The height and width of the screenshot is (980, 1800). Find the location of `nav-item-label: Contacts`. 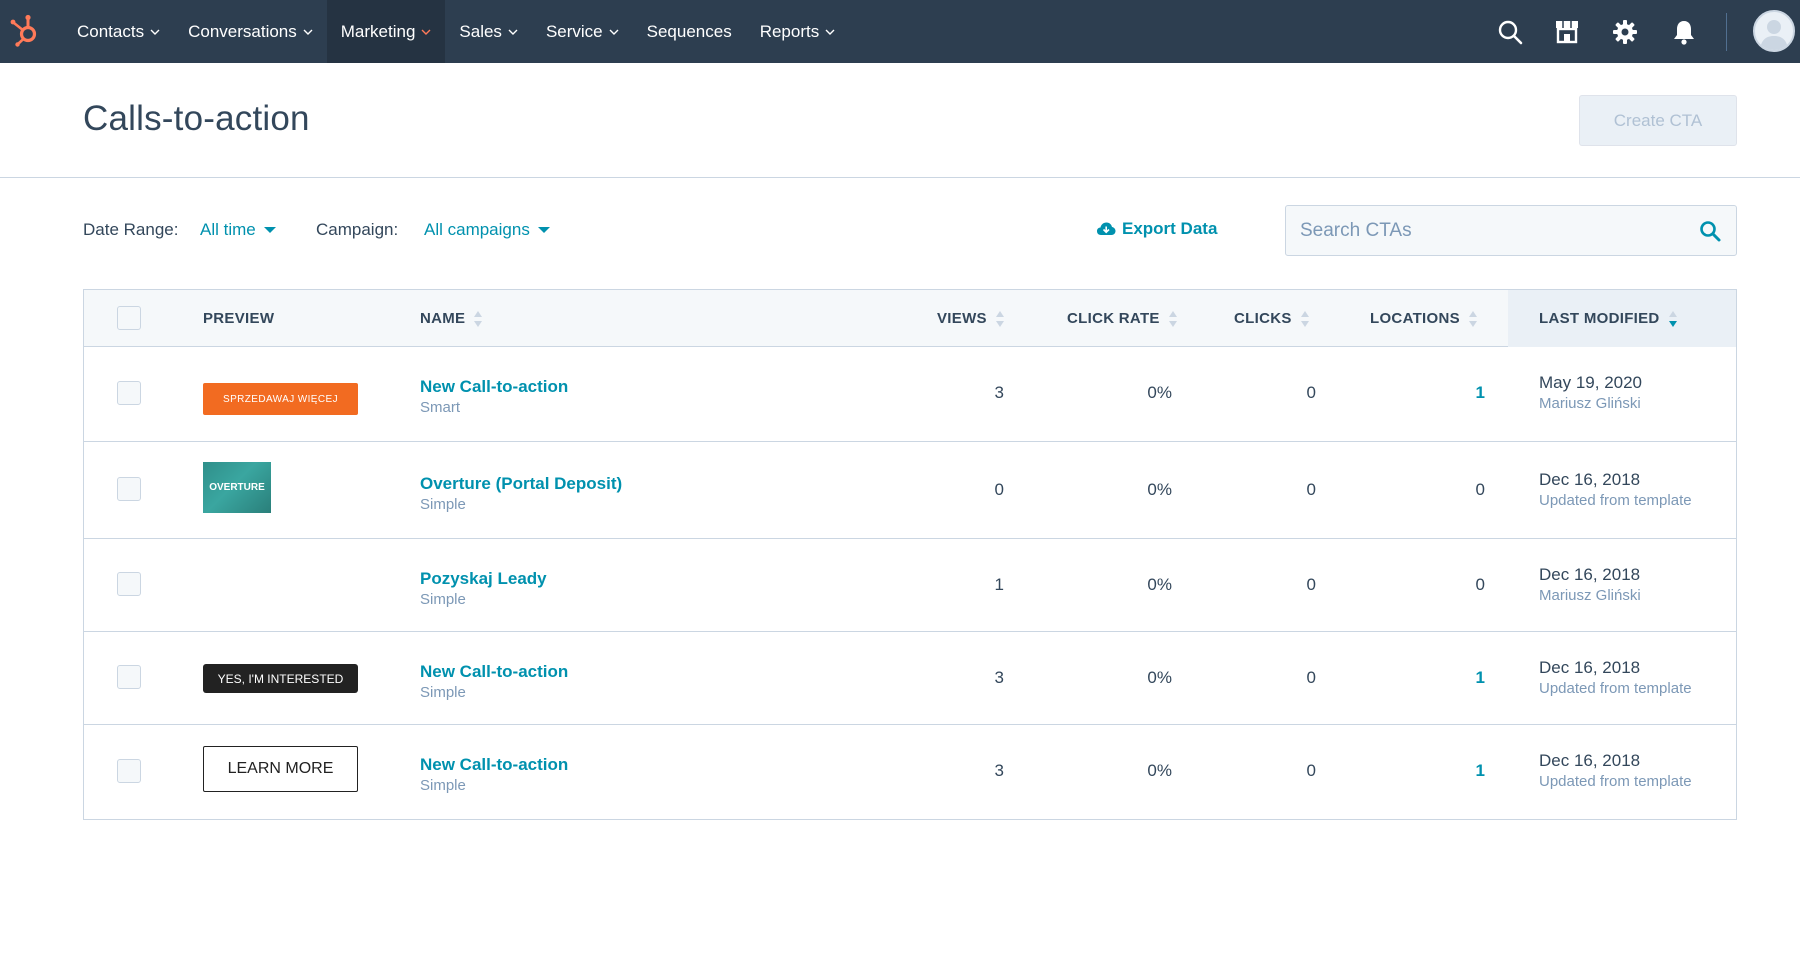

nav-item-label: Contacts is located at coordinates (111, 31).